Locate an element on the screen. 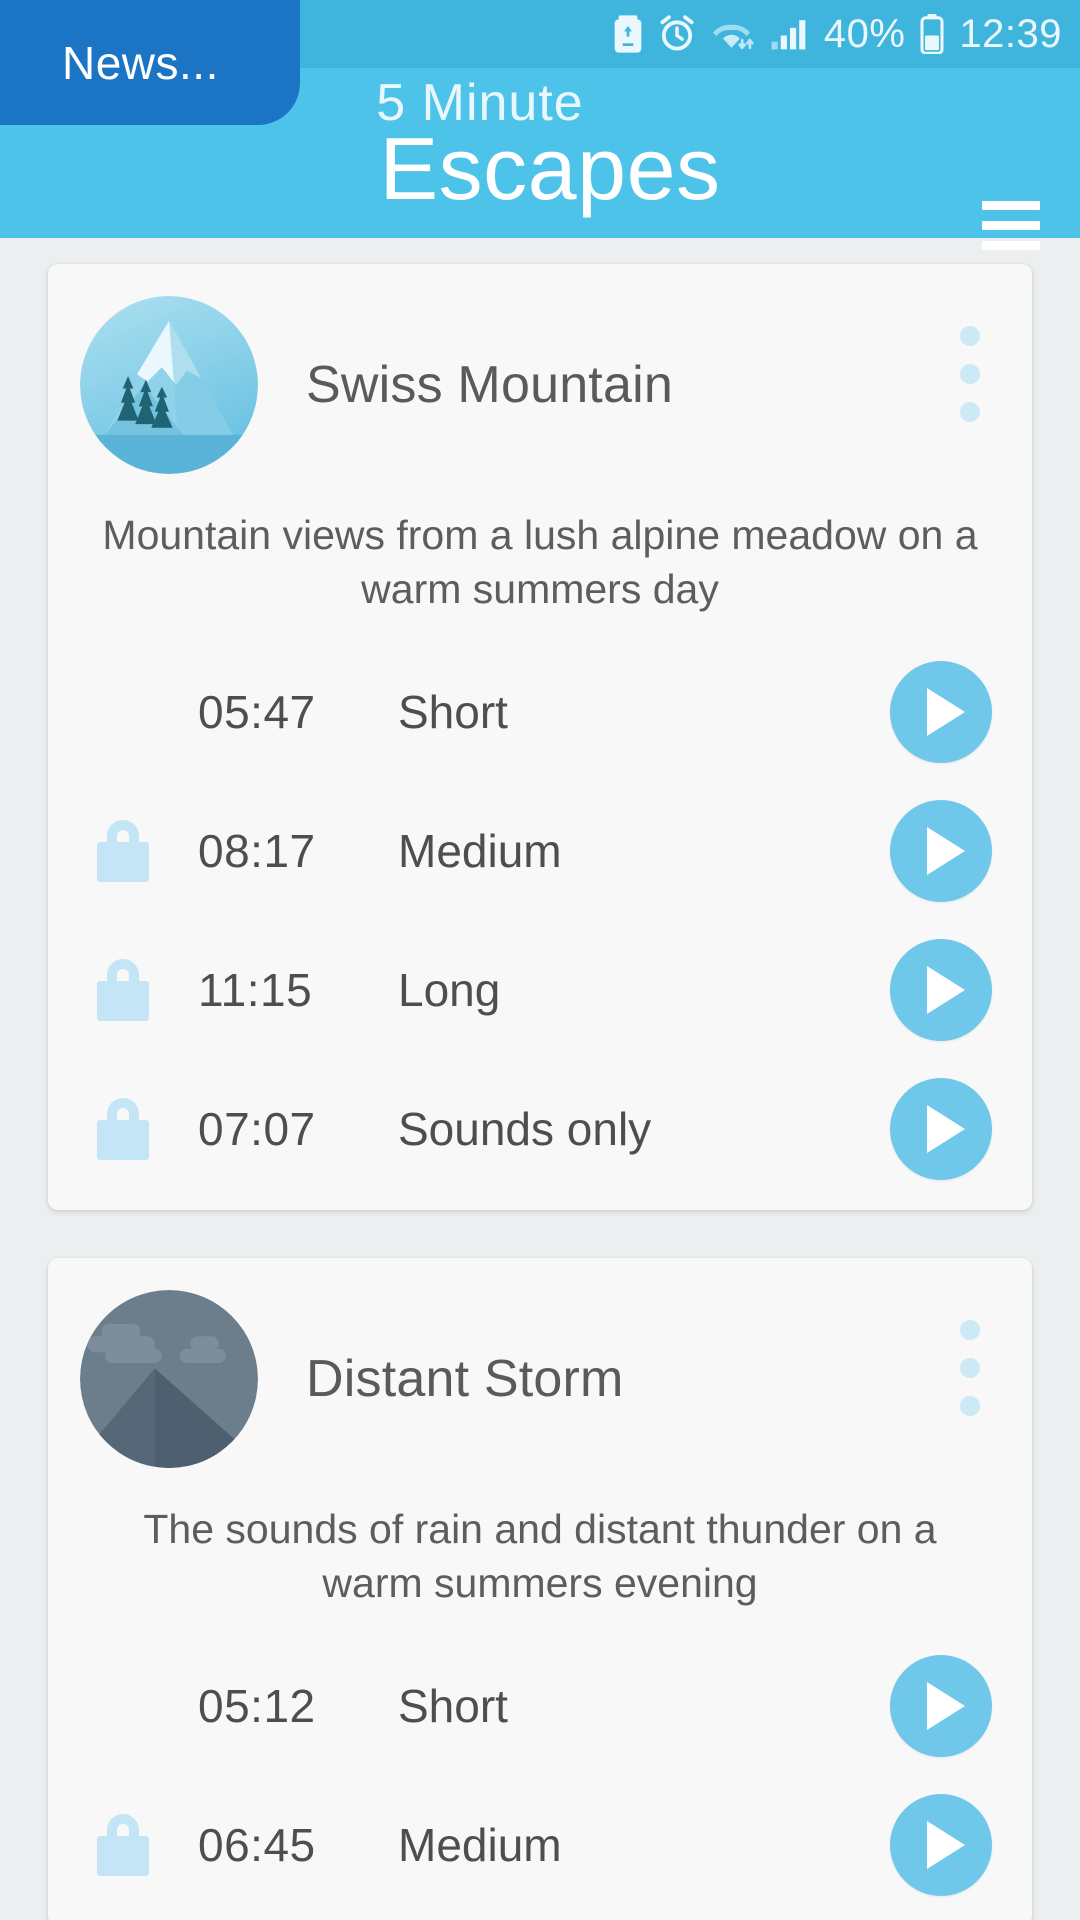 This screenshot has height=1920, width=1080. track-duration: 07:07 is located at coordinates (257, 1128).